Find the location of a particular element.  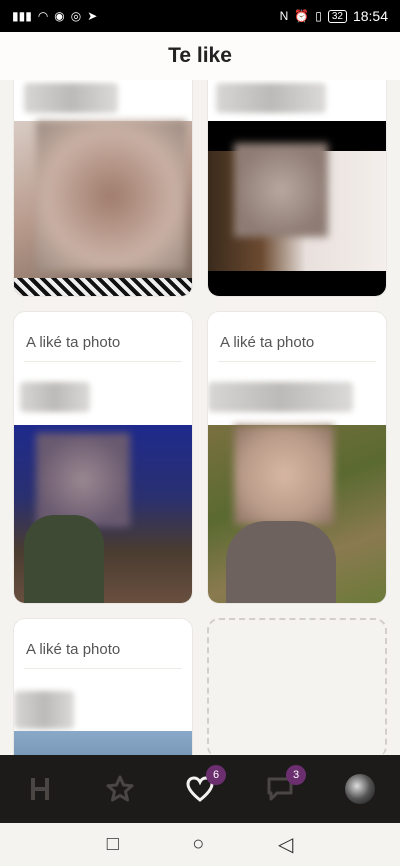

alarm-icon: ⏰ is located at coordinates (302, 16).